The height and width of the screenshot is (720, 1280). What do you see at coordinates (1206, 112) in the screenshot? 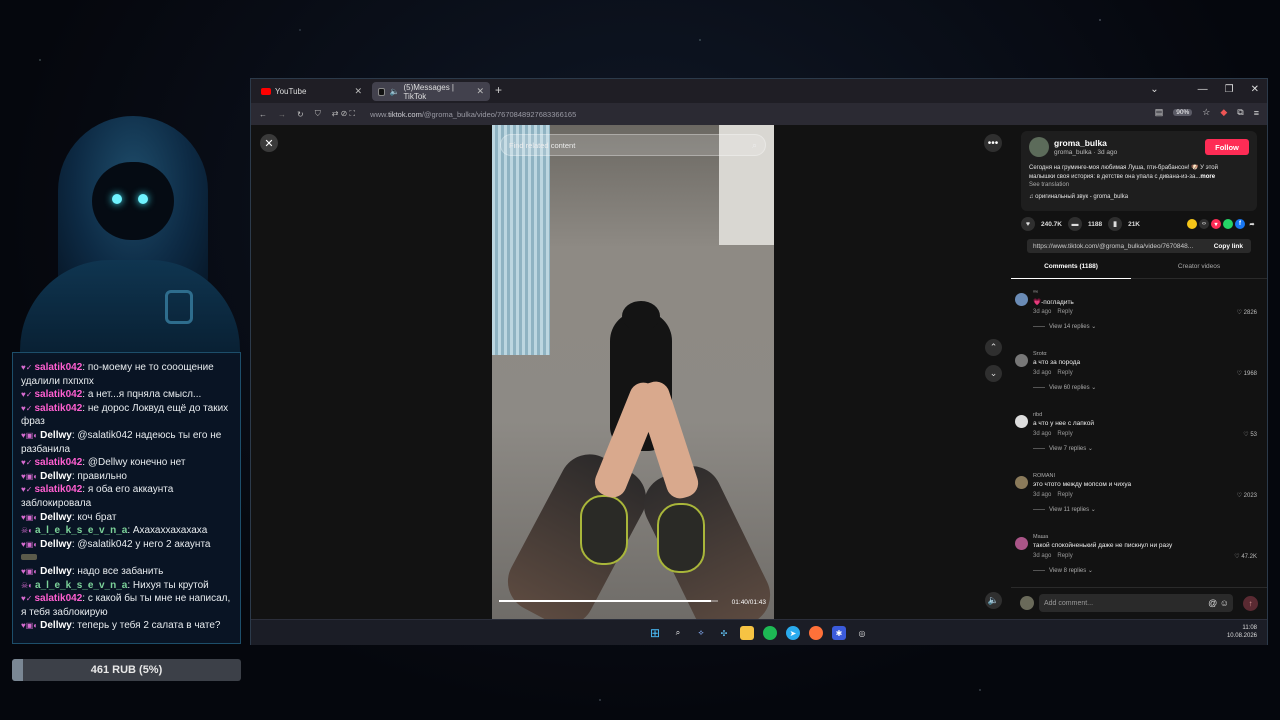
I see `bookmark-star-icon: ☆` at bounding box center [1206, 112].